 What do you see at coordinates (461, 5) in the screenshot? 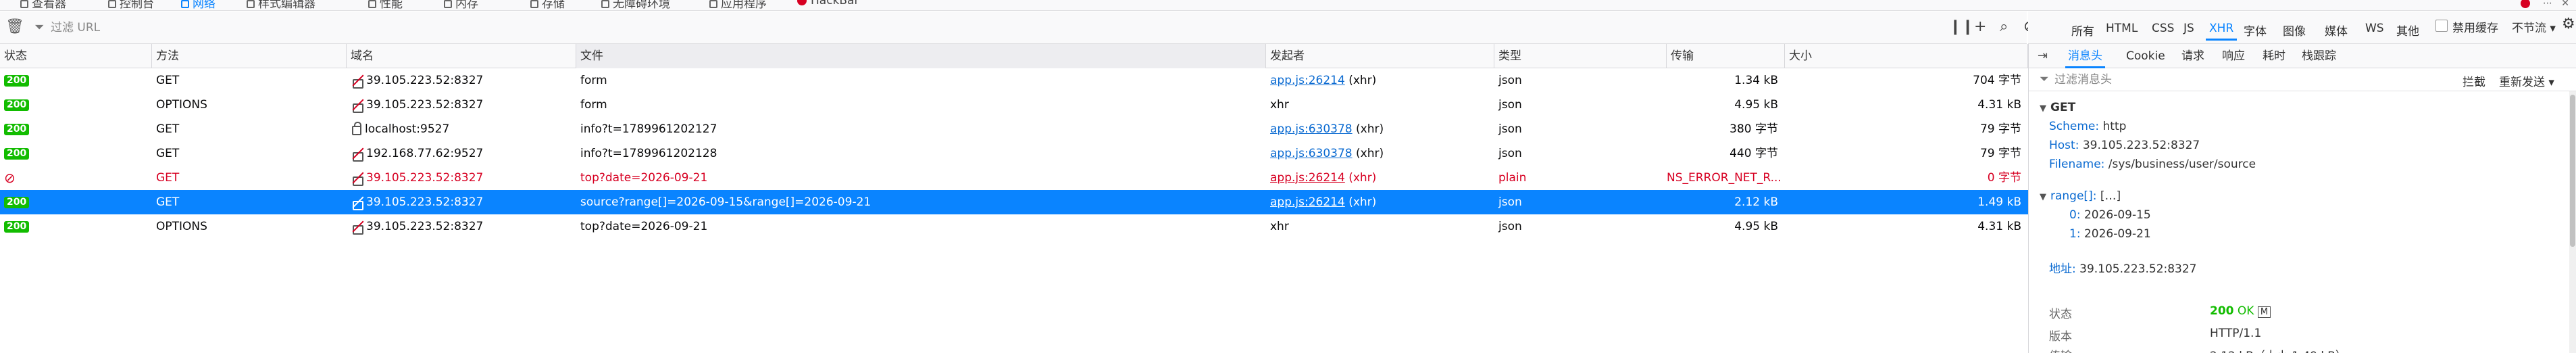
I see `tab-memory: 内存` at bounding box center [461, 5].